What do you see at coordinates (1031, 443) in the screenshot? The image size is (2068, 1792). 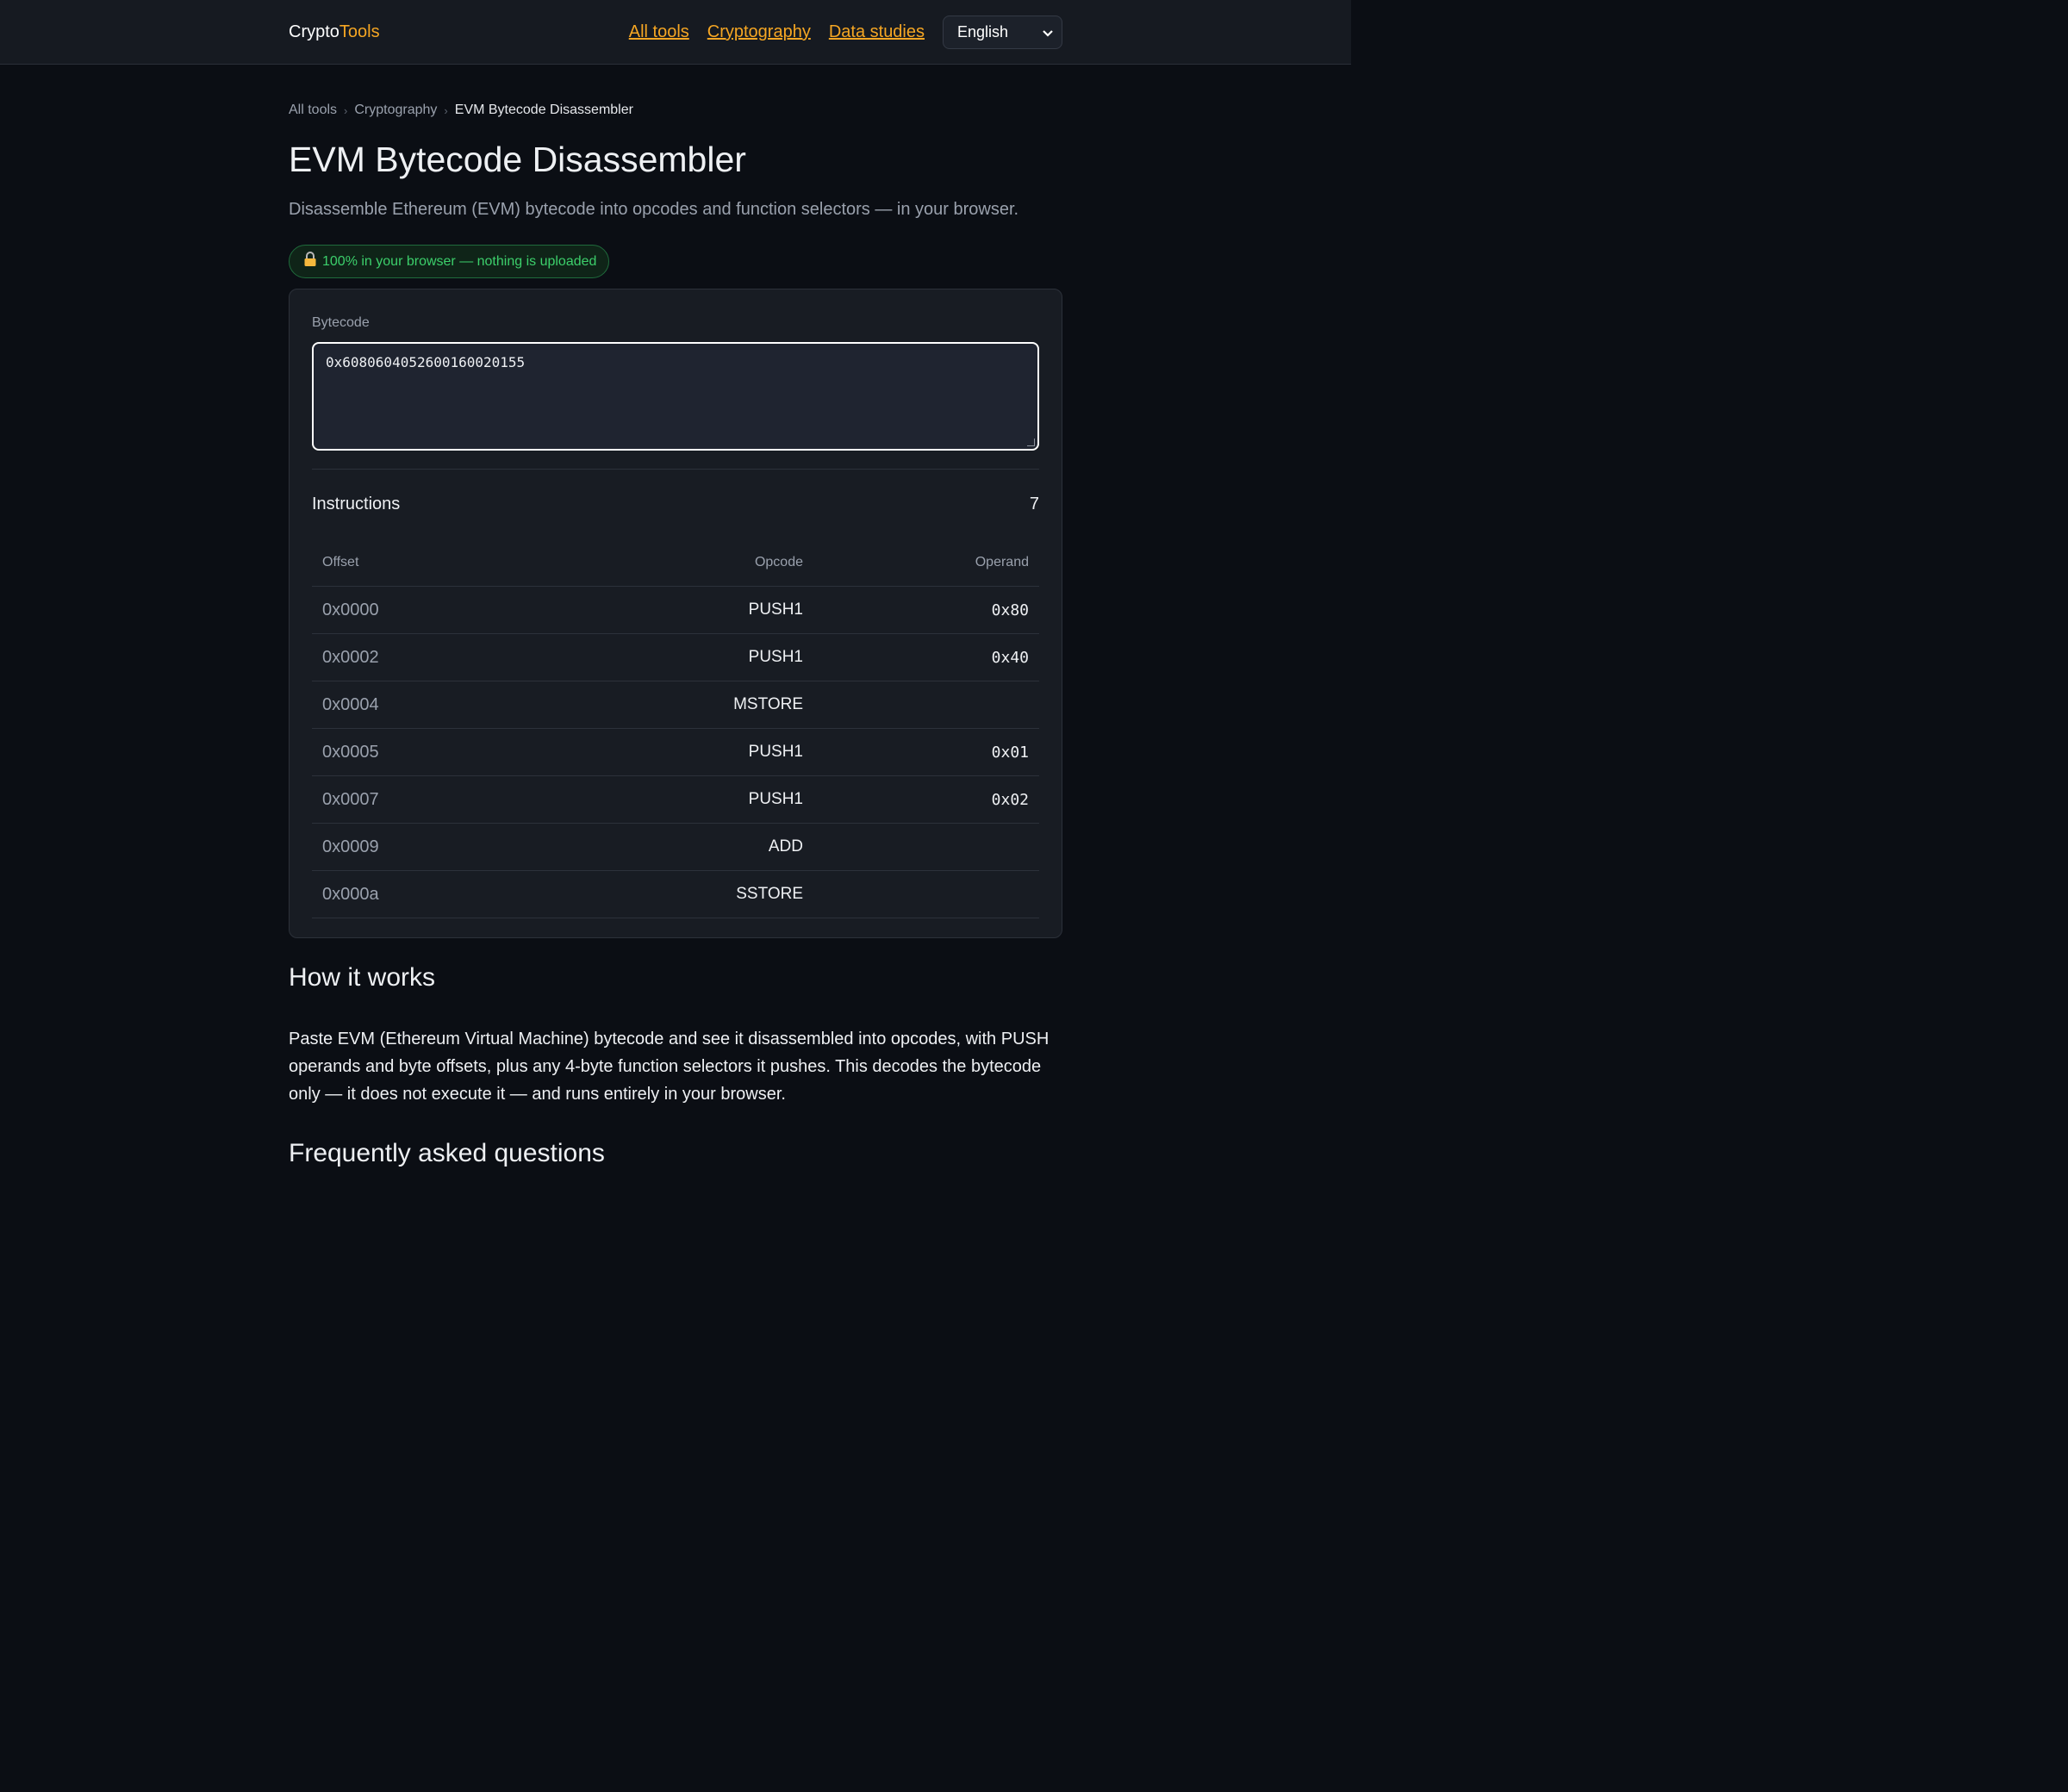 I see `resize-handle-icon` at bounding box center [1031, 443].